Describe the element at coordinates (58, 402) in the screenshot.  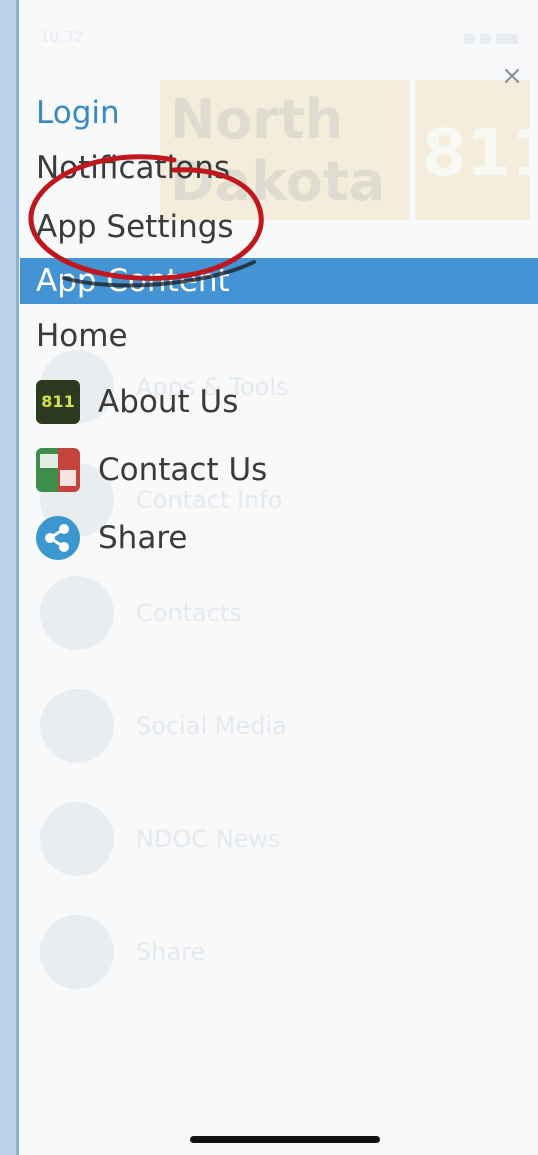
I see `811-app-icon: 811` at that location.